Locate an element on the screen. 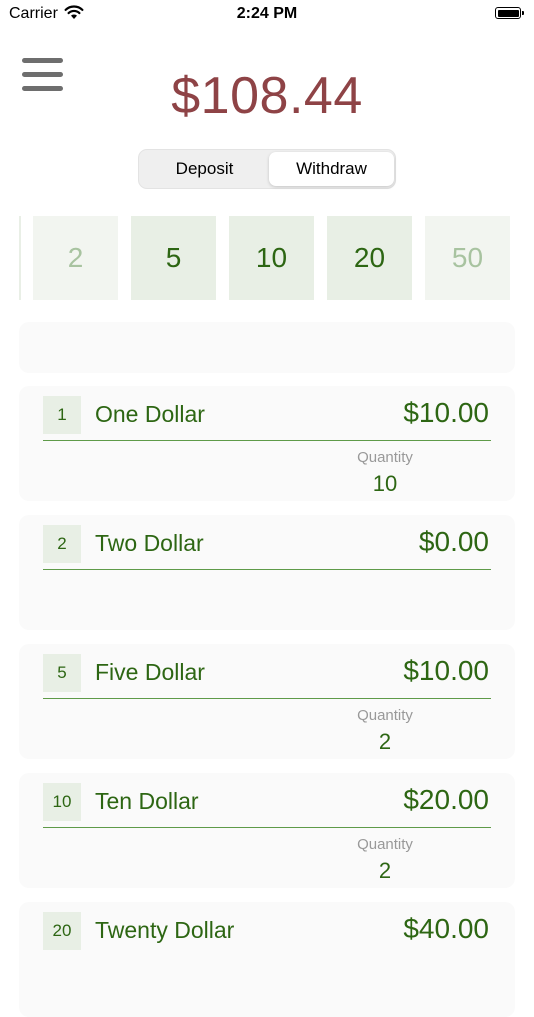 The width and height of the screenshot is (534, 1017). denomination-edge is located at coordinates (20, 258).